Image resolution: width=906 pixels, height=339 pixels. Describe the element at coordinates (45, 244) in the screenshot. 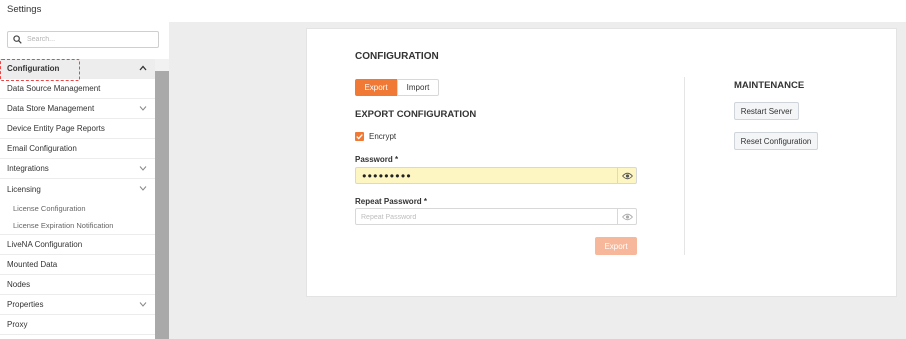

I see `sidebar-item-label: LiveNA Configuration` at that location.